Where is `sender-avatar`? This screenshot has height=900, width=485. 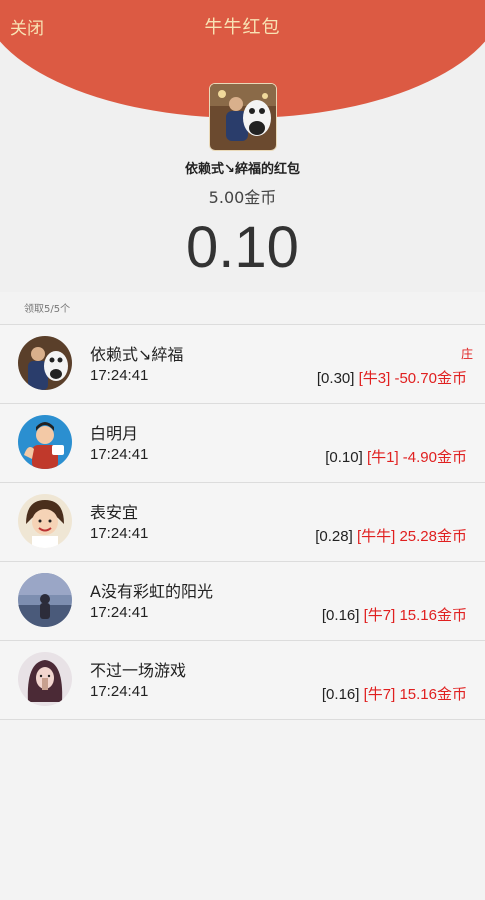 sender-avatar is located at coordinates (243, 117).